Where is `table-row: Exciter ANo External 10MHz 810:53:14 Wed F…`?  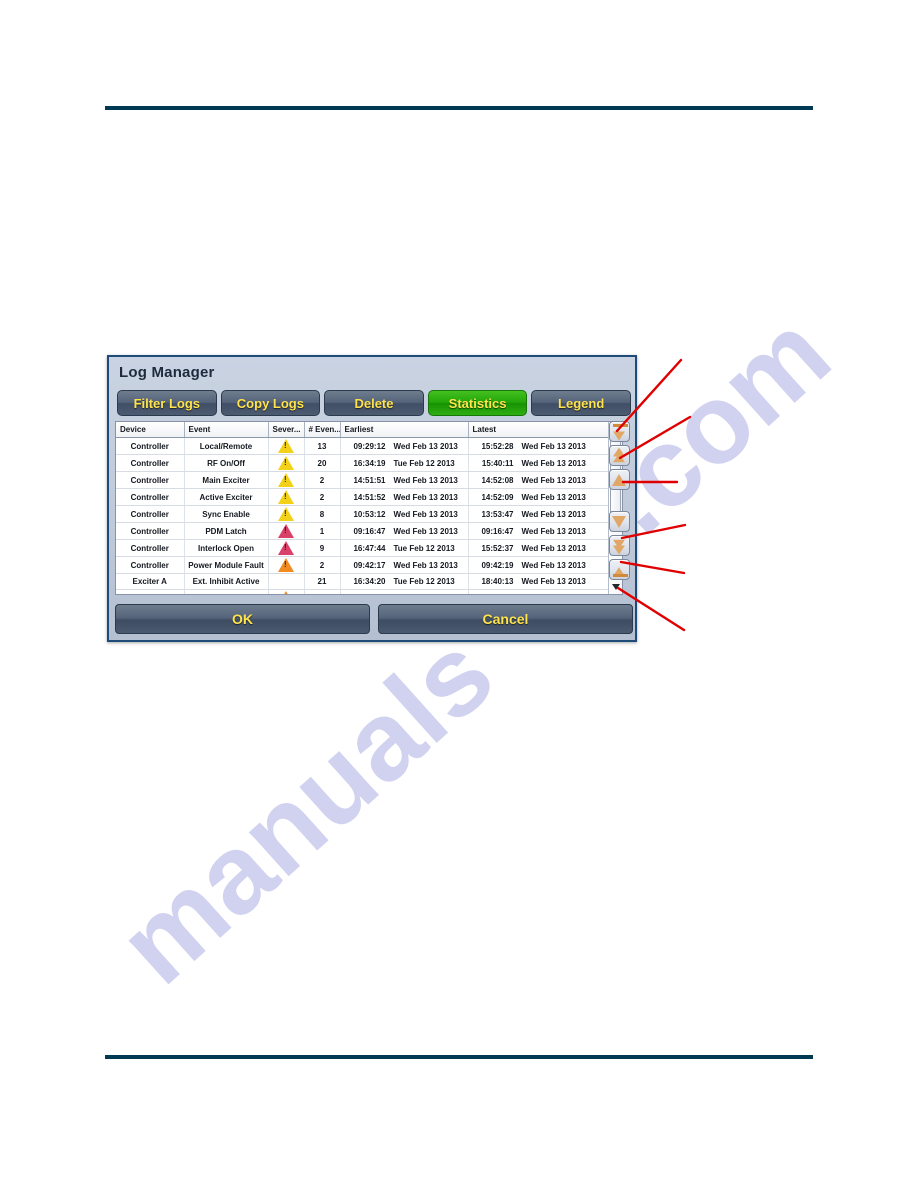
table-row: Exciter ANo External 10MHz 810:53:14 Wed F… is located at coordinates (362, 592).